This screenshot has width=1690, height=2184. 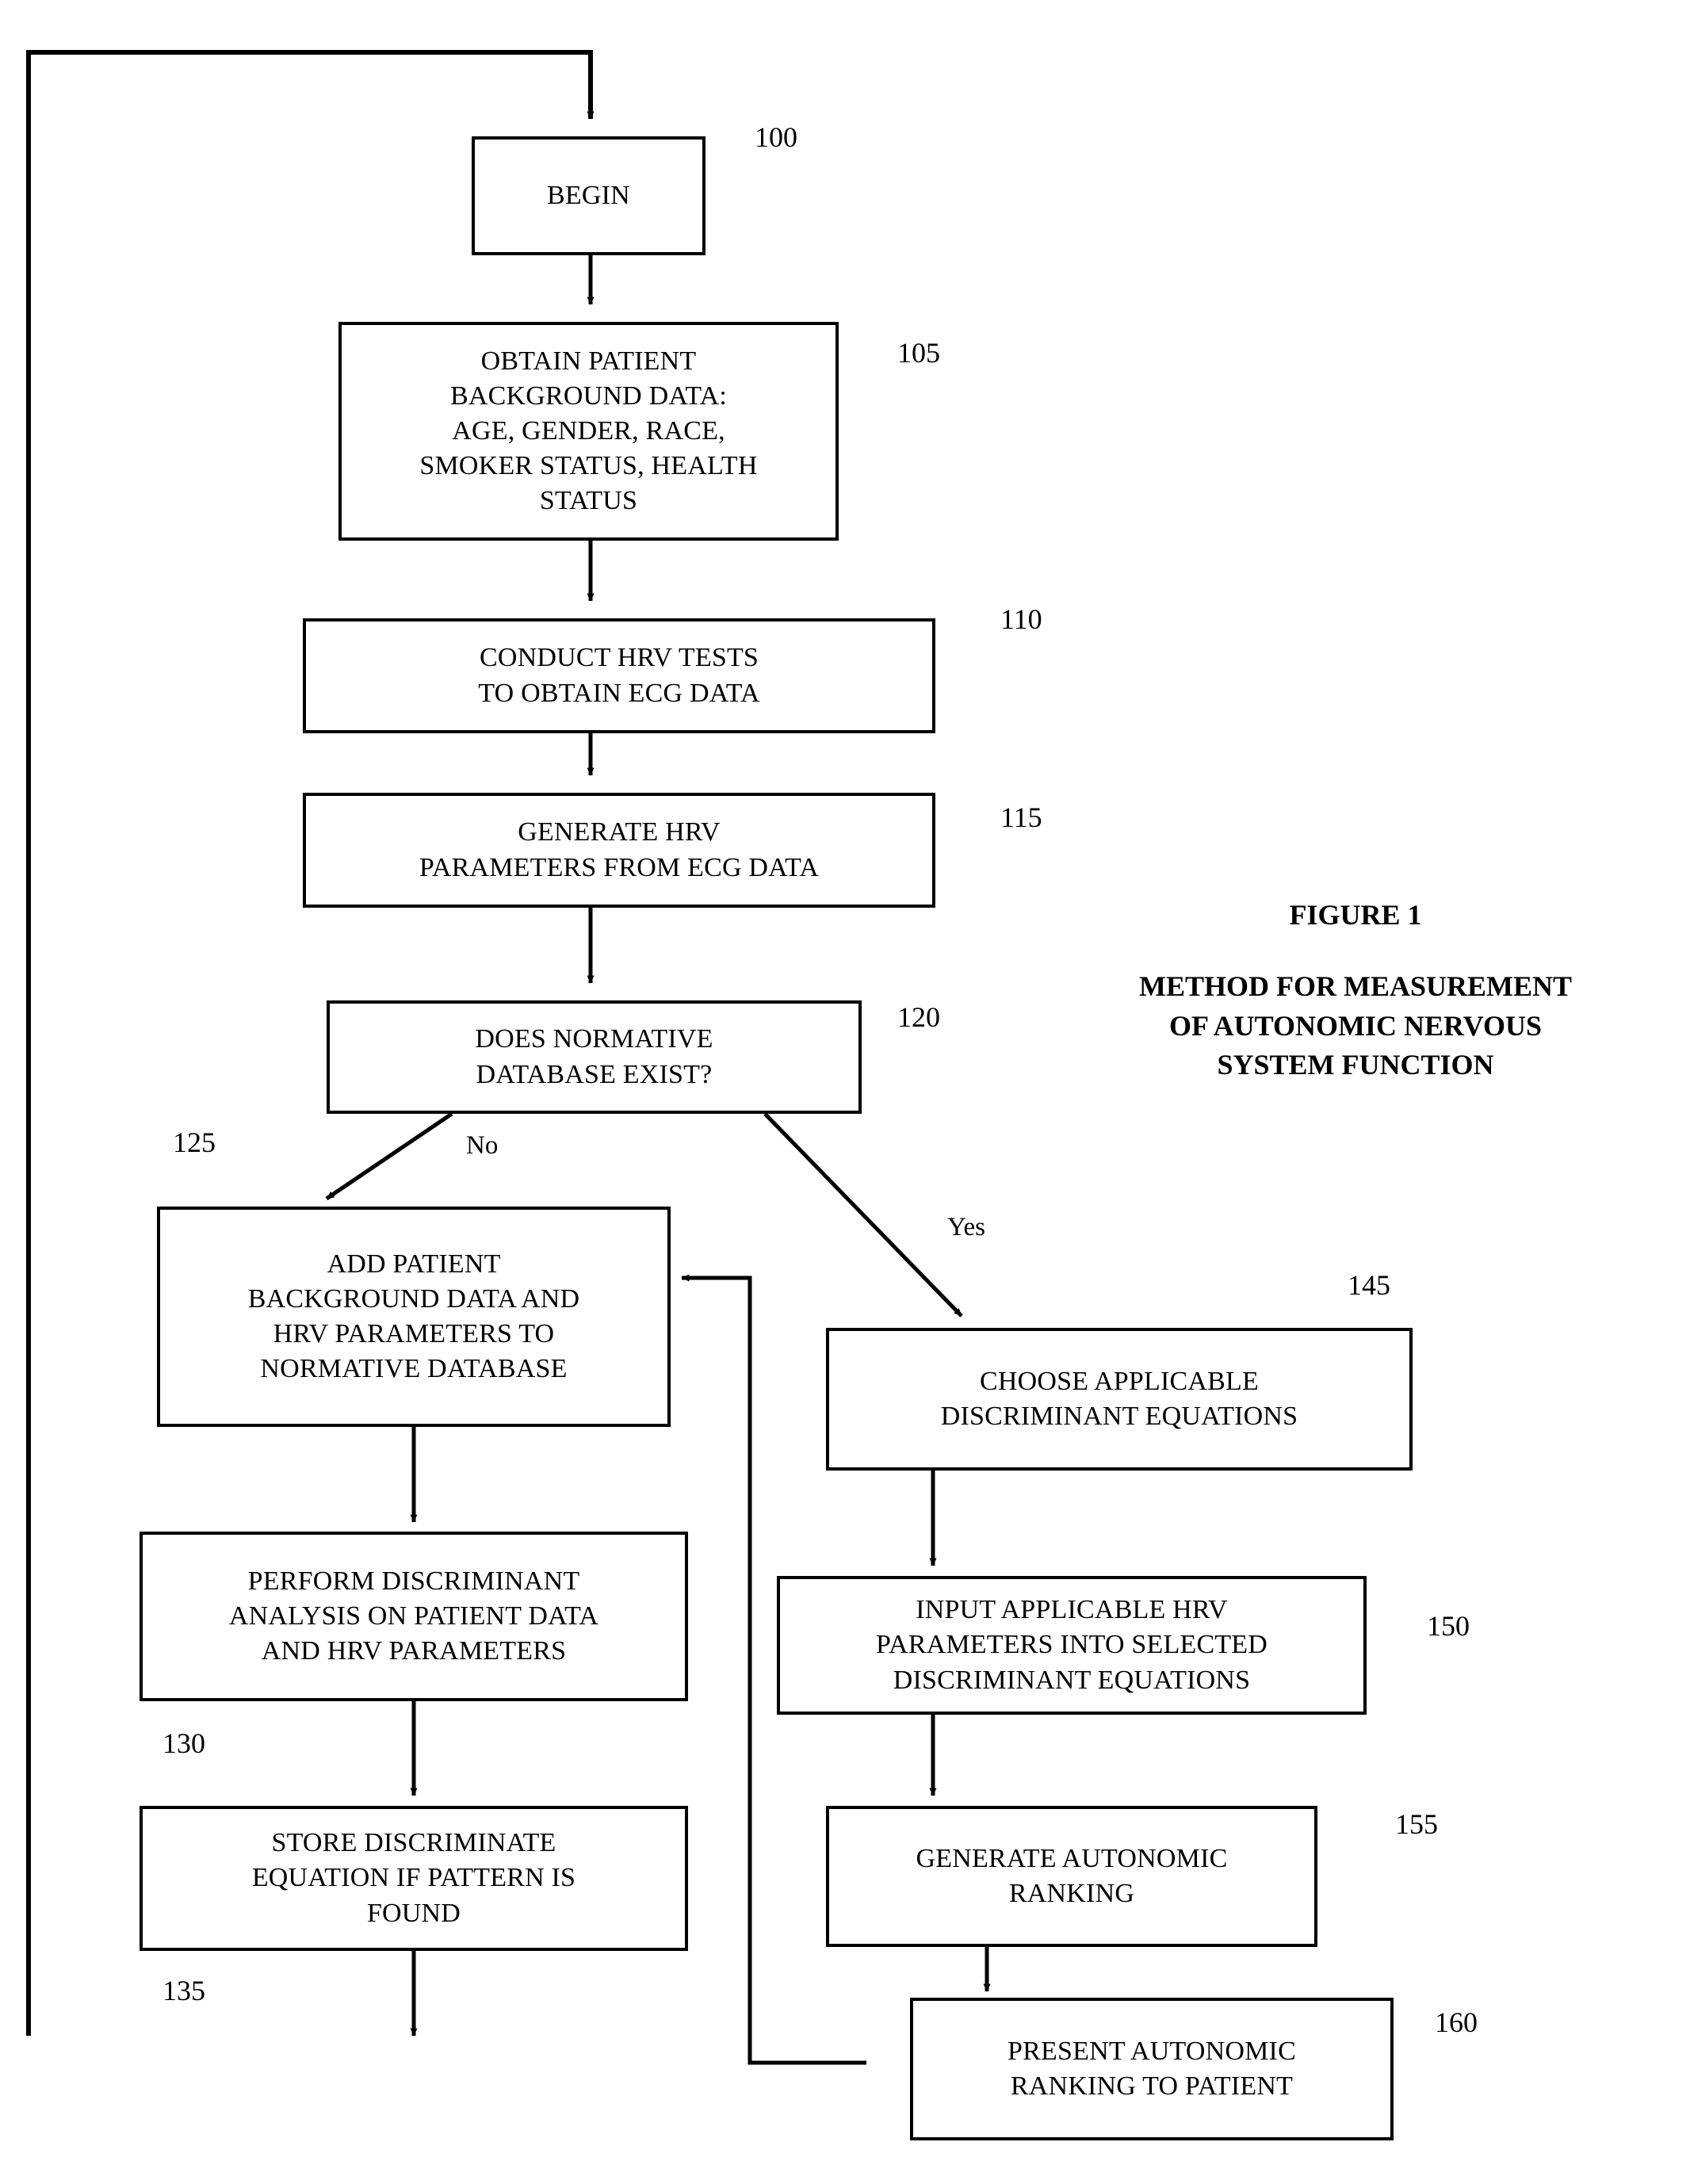 I want to click on ref-number-125: 125, so click(x=194, y=1142).